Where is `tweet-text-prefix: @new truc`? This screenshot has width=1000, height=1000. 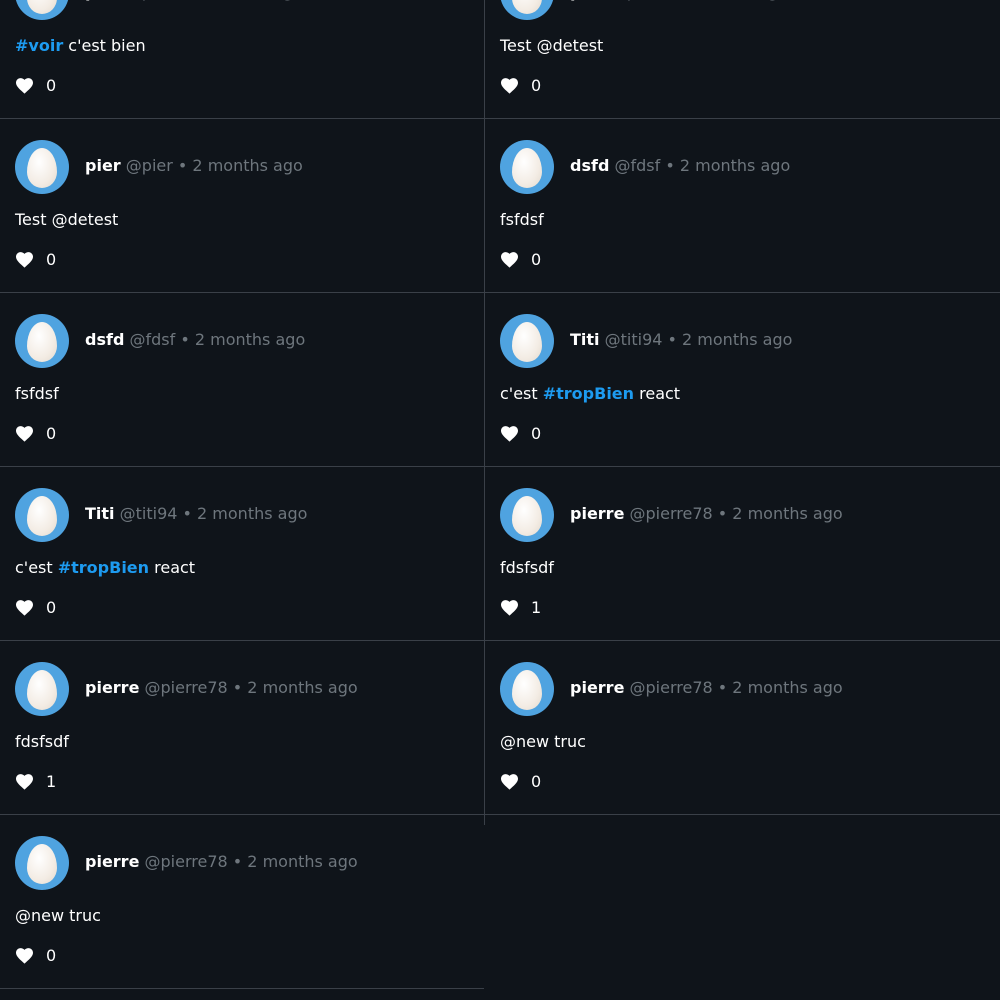 tweet-text-prefix: @new truc is located at coordinates (58, 915).